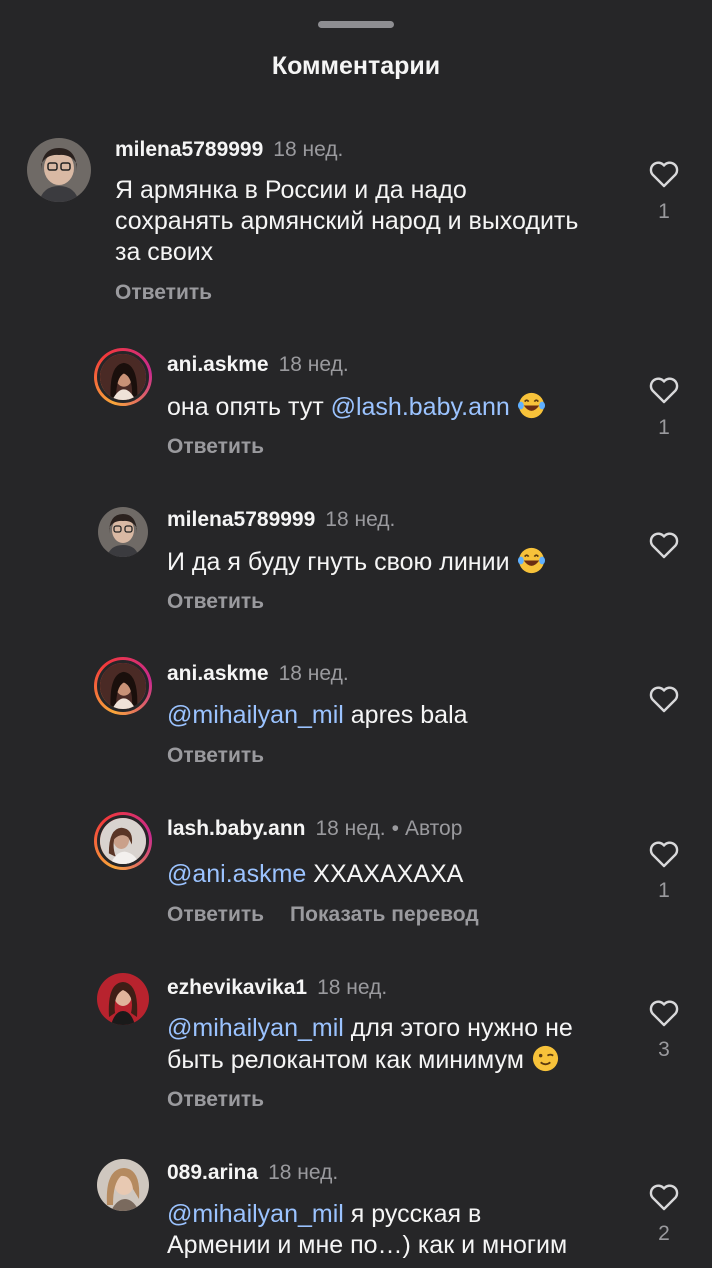  Describe the element at coordinates (236, 828) in the screenshot. I see `username: lash.baby.ann` at that location.